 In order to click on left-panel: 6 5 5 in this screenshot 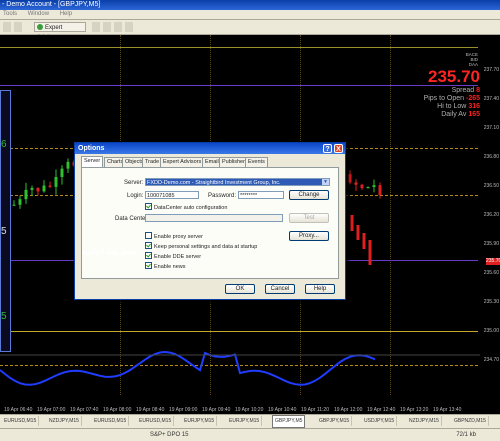, I will do `click(5, 221)`.